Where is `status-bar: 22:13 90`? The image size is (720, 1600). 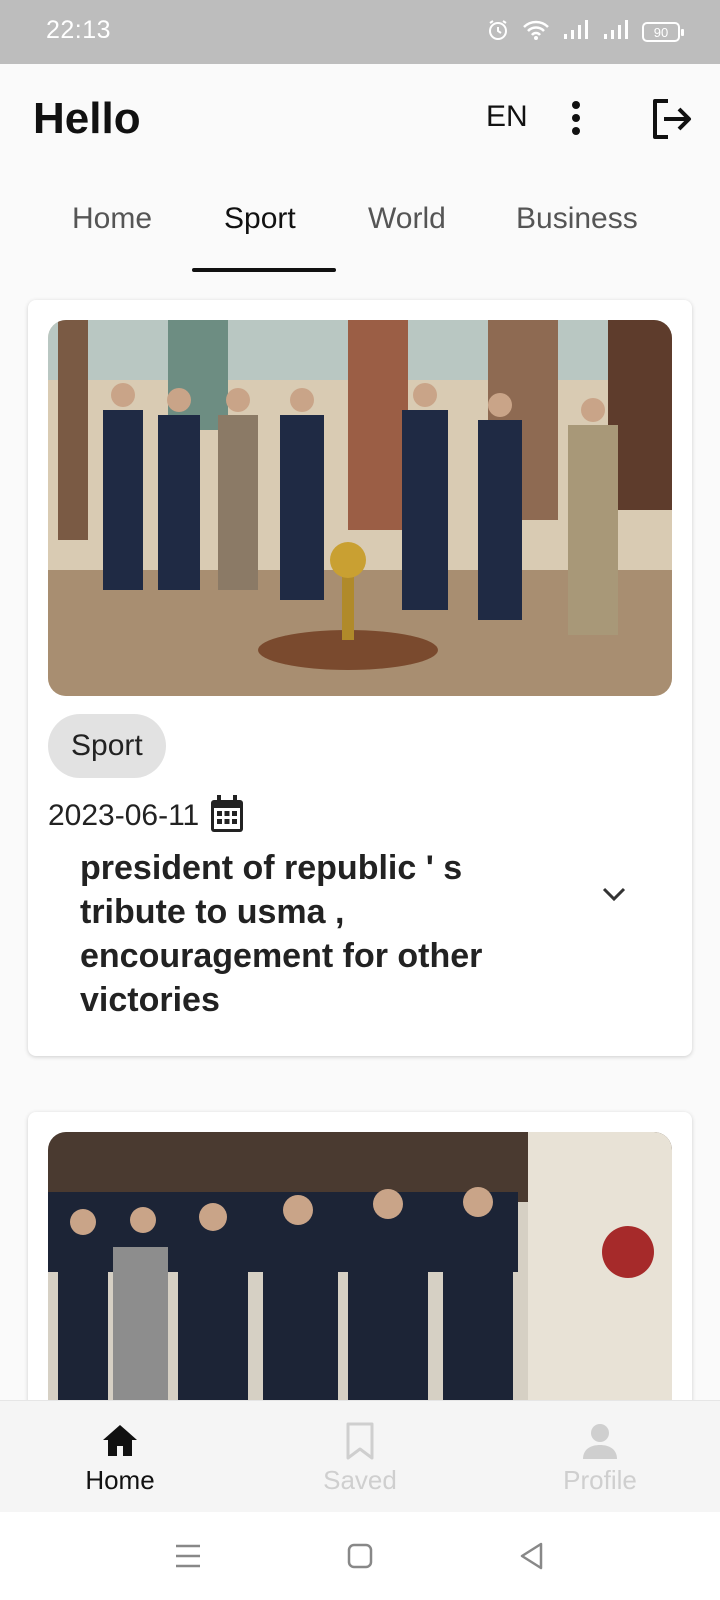
status-bar: 22:13 90 is located at coordinates (360, 32).